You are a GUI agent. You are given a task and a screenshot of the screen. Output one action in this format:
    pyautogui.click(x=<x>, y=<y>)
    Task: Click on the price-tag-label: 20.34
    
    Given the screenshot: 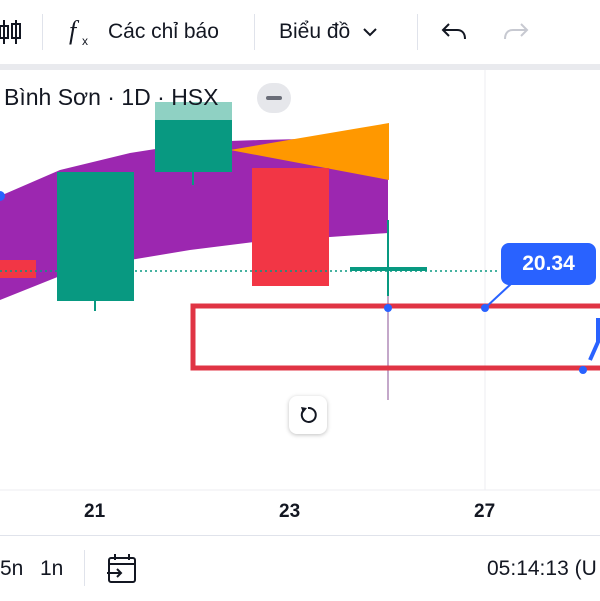 What is the action you would take?
    pyautogui.click(x=548, y=264)
    